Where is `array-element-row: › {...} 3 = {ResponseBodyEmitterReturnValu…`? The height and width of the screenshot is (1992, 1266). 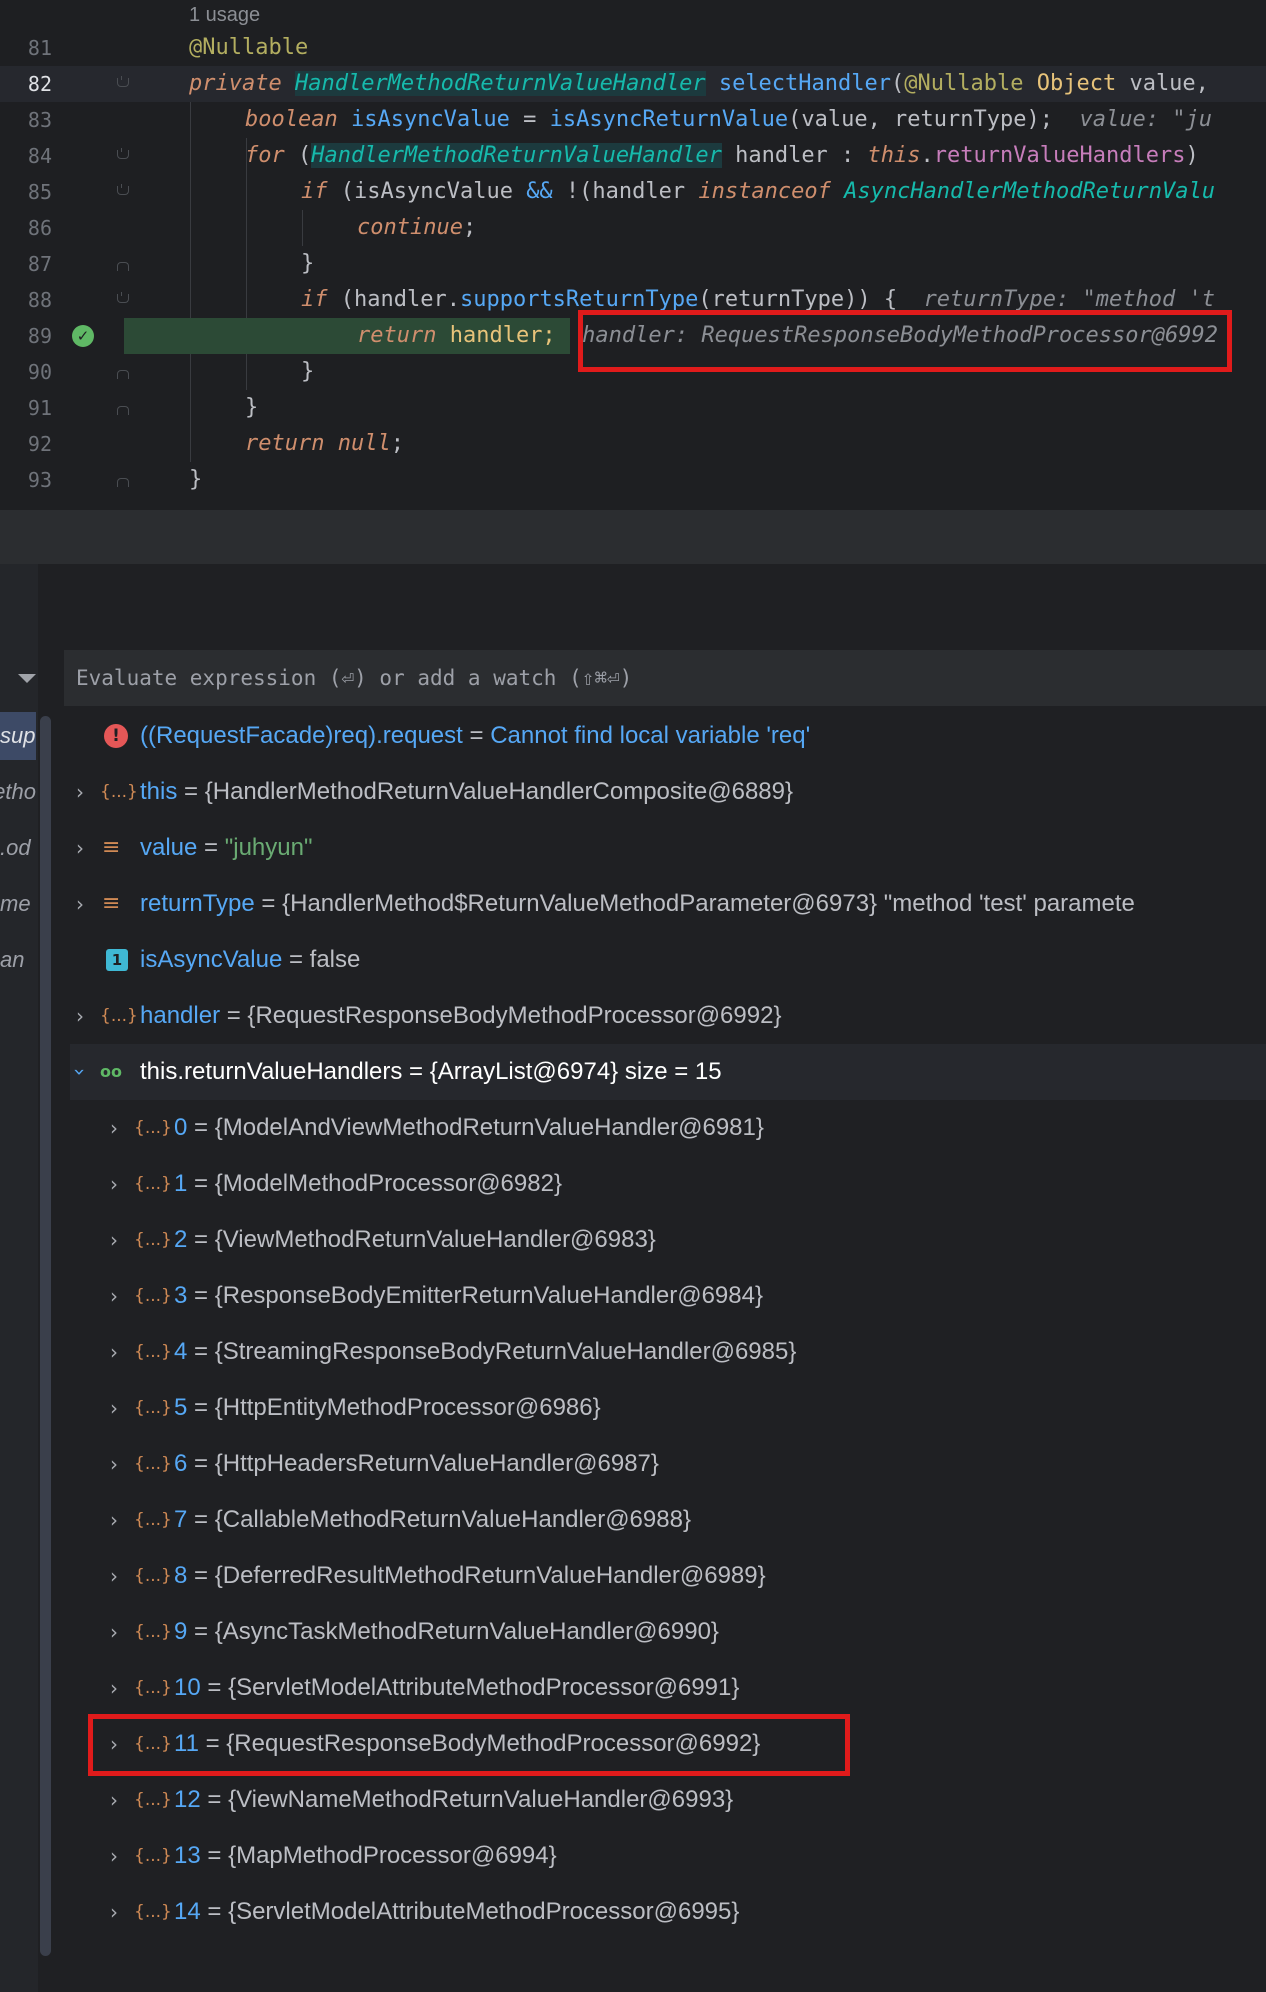
array-element-row: › {...} 3 = {ResponseBodyEmitterReturnValu… is located at coordinates (685, 1296).